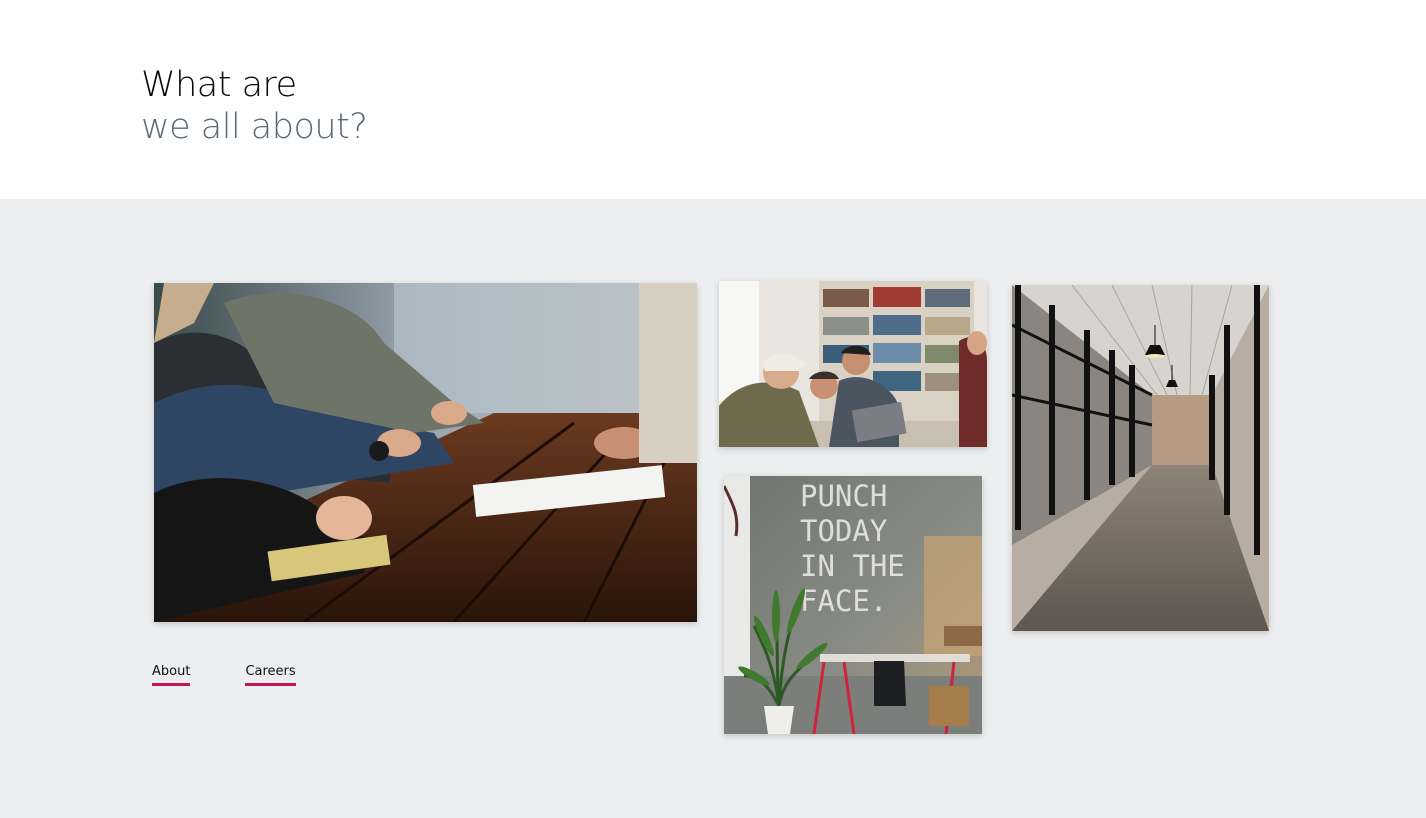 Image resolution: width=1426 pixels, height=818 pixels. I want to click on library-team-photo, so click(853, 364).